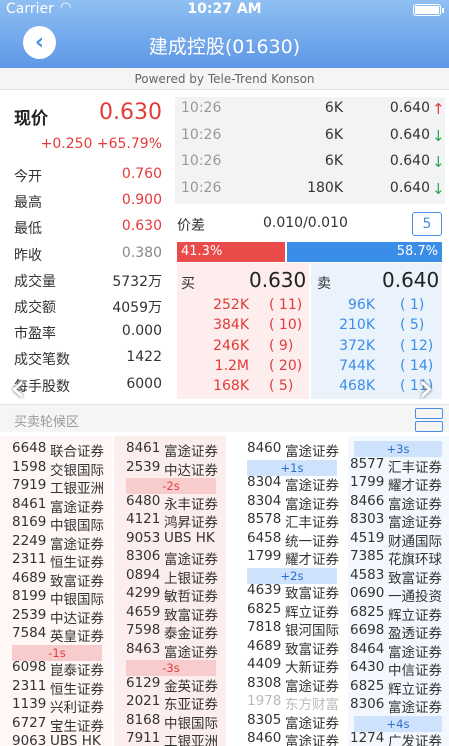  What do you see at coordinates (191, 523) in the screenshot?
I see `broker-name: 鸿昇证券` at bounding box center [191, 523].